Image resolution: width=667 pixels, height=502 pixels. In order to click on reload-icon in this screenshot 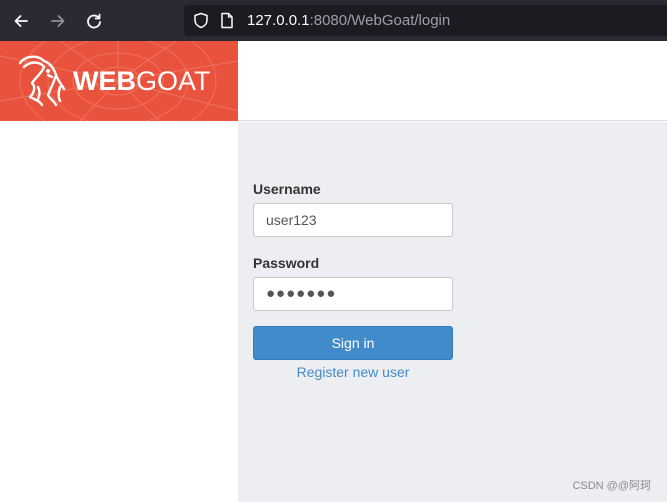, I will do `click(94, 21)`.